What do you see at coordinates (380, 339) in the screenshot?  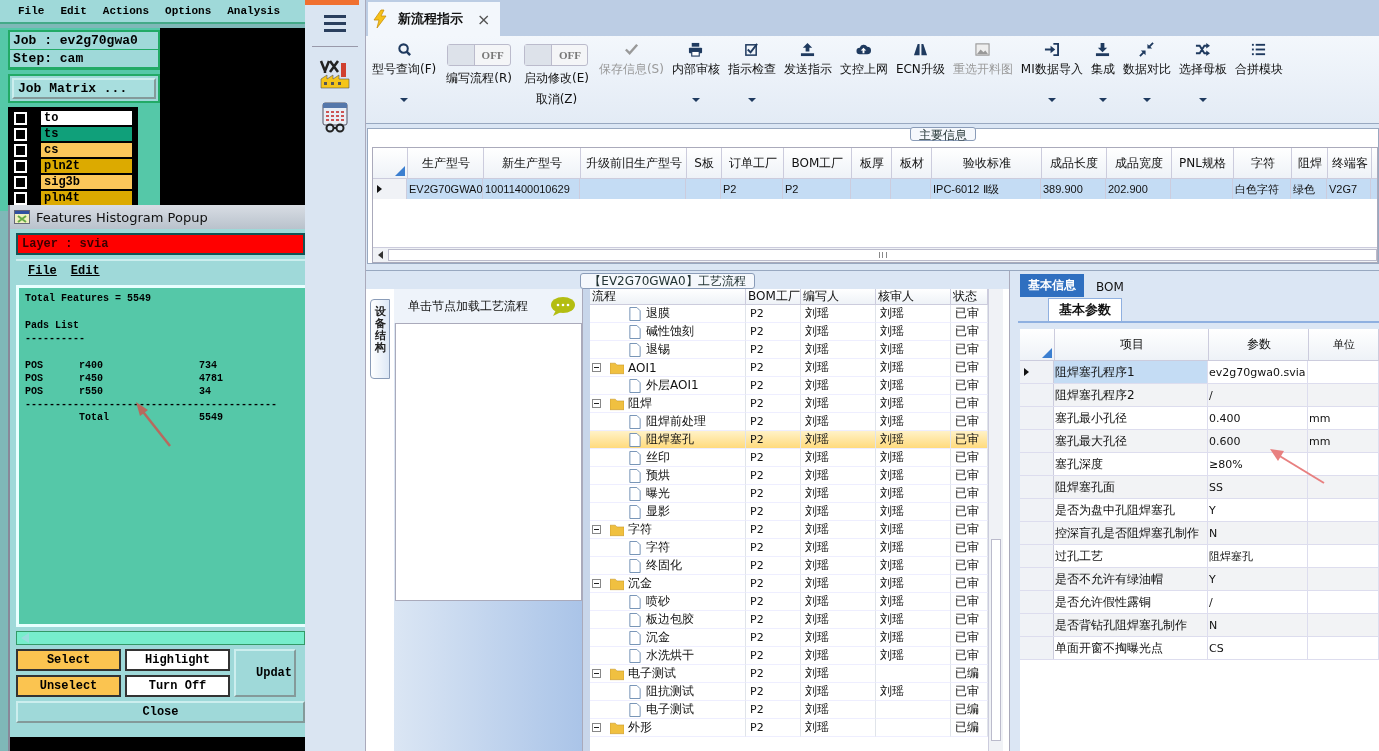 I see `side-tab: 设备结构` at bounding box center [380, 339].